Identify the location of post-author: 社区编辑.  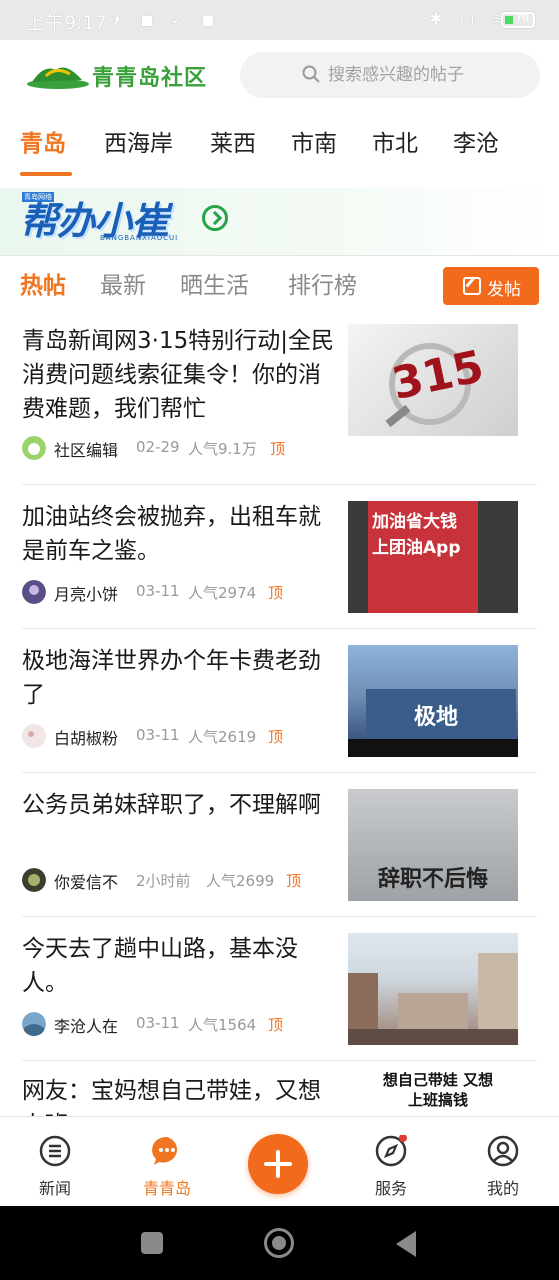
(86, 449).